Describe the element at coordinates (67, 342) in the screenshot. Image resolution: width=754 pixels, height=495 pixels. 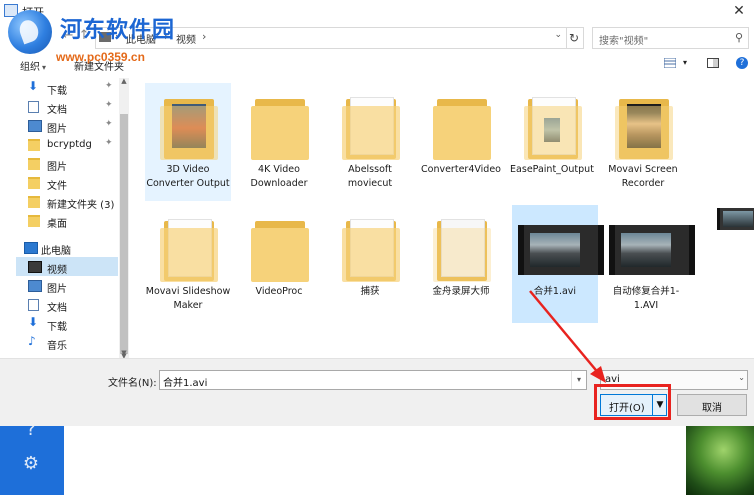
I see `nav-item-music: ♪ 音乐` at that location.